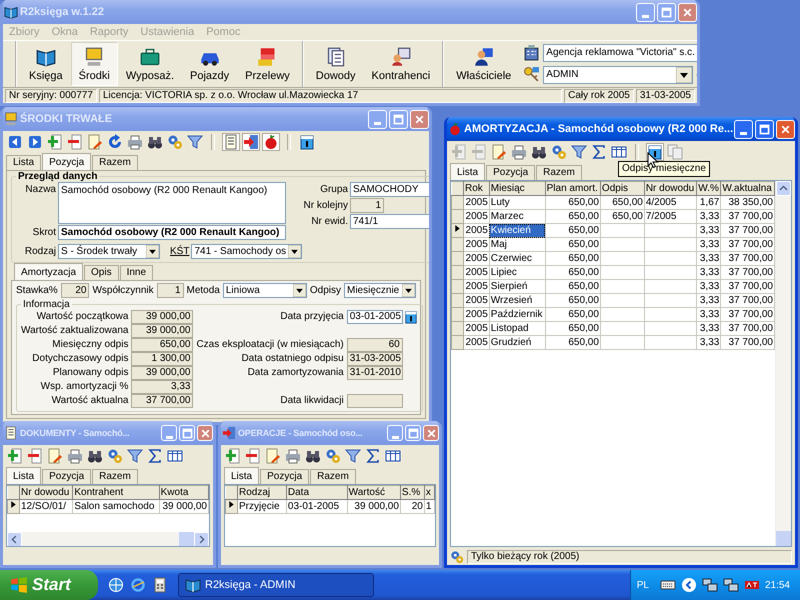 The width and height of the screenshot is (800, 600). Describe the element at coordinates (477, 189) in the screenshot. I see `column-header: Rok` at that location.